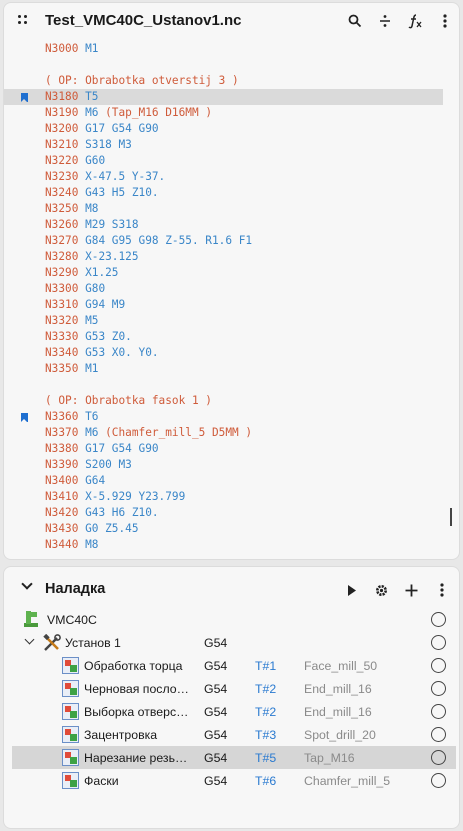 The height and width of the screenshot is (831, 463). What do you see at coordinates (231, 321) in the screenshot?
I see `code-line: N3320 M5` at bounding box center [231, 321].